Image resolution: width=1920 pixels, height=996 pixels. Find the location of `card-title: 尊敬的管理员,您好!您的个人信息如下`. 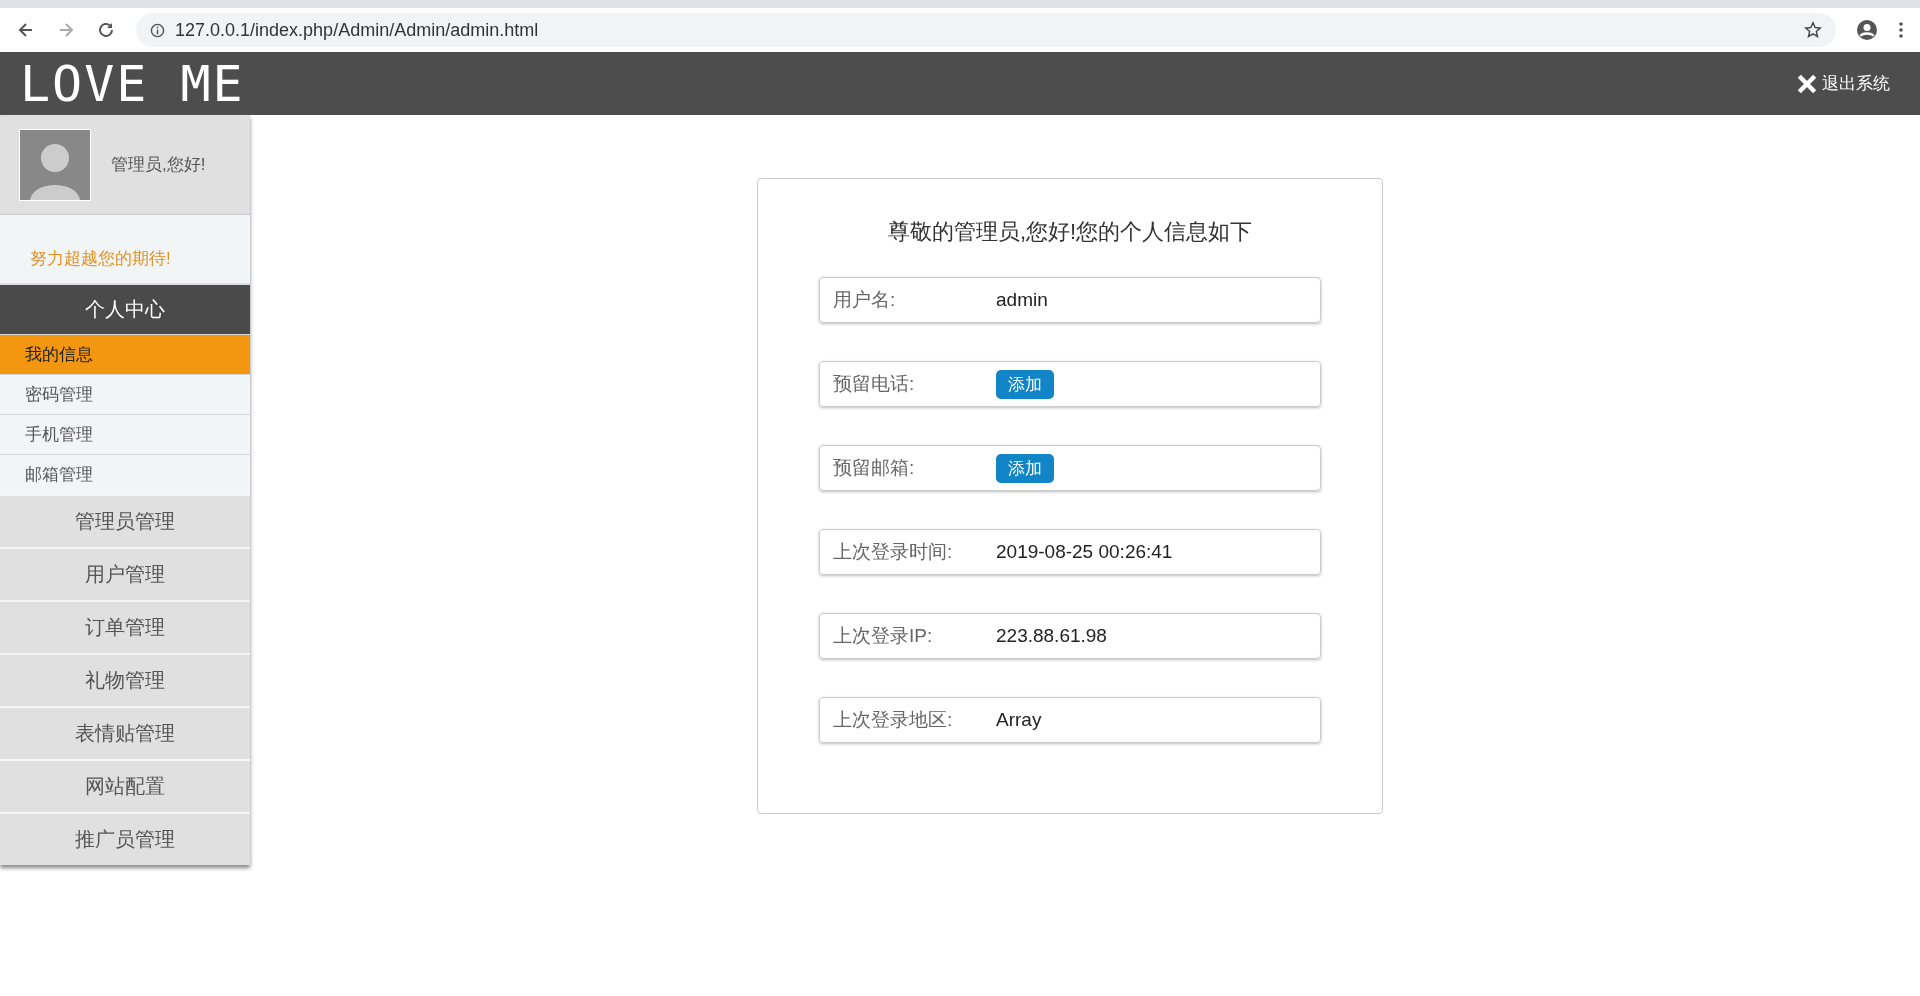

card-title: 尊敬的管理员,您好!您的个人信息如下 is located at coordinates (1070, 232).